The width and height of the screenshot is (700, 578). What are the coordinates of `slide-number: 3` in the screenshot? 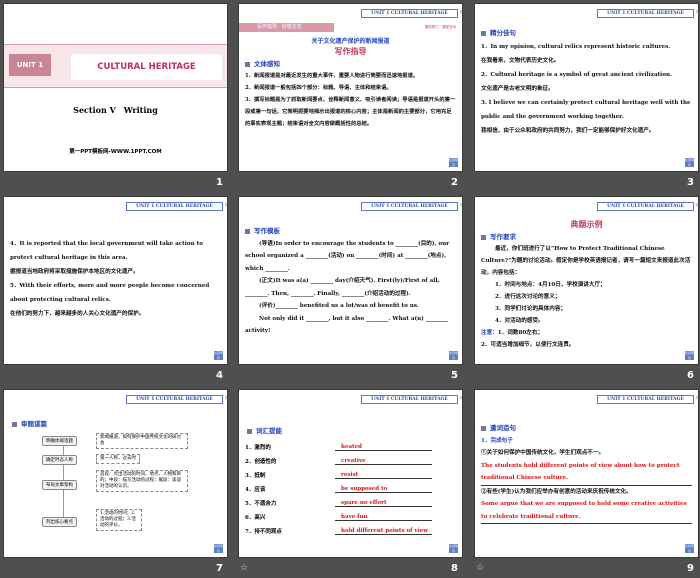 It's located at (690, 182).